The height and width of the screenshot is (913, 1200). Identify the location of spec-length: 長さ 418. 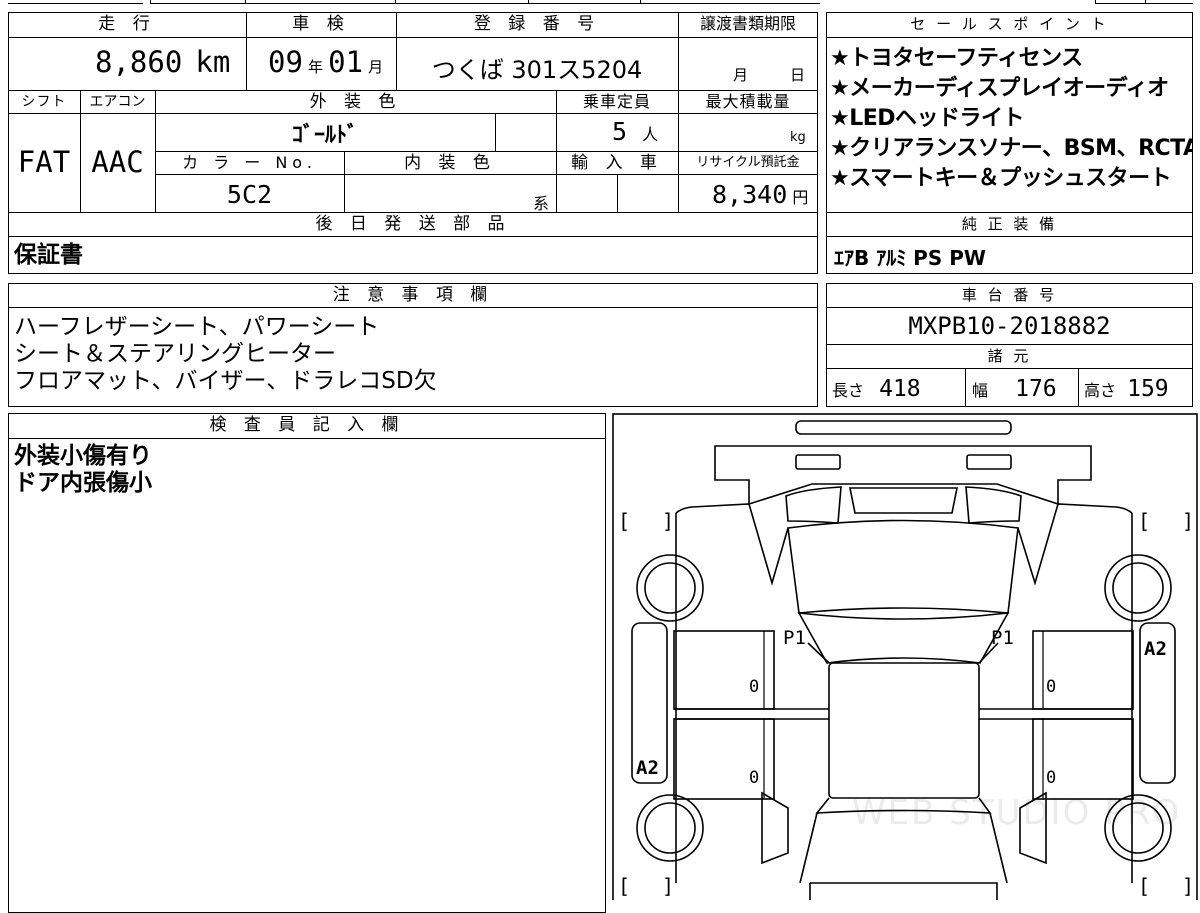
(876, 389).